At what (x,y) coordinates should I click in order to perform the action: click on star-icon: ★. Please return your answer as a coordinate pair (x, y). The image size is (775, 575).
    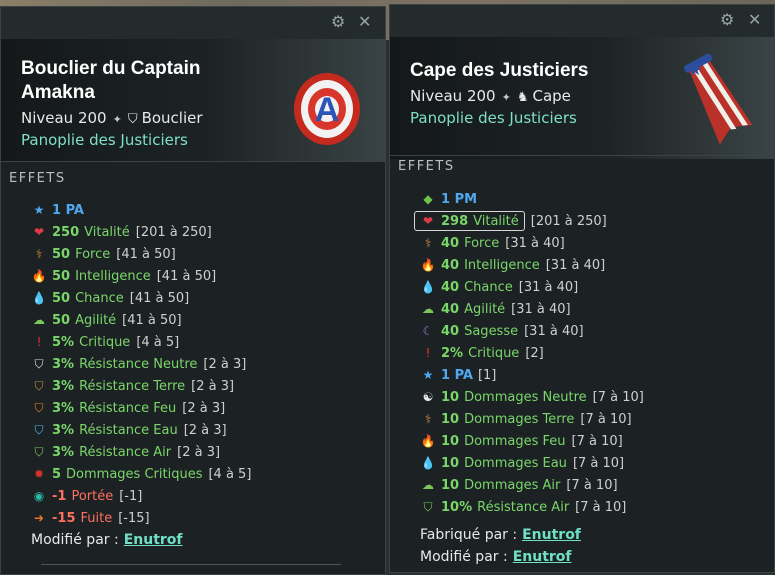
    Looking at the image, I should click on (428, 375).